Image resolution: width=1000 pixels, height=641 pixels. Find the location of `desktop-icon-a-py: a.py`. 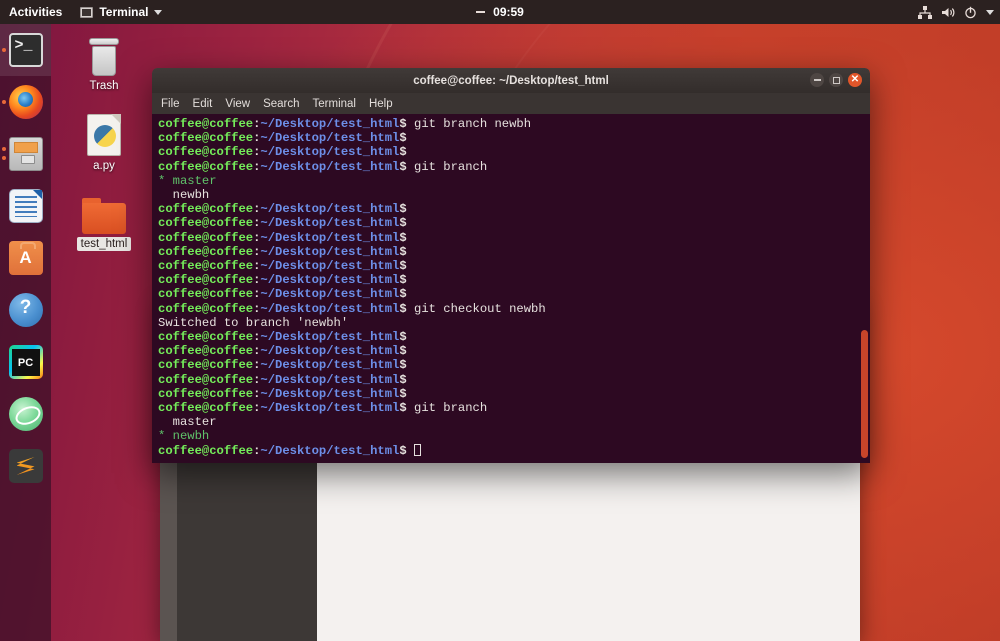

desktop-icon-a-py: a.py is located at coordinates (104, 140).